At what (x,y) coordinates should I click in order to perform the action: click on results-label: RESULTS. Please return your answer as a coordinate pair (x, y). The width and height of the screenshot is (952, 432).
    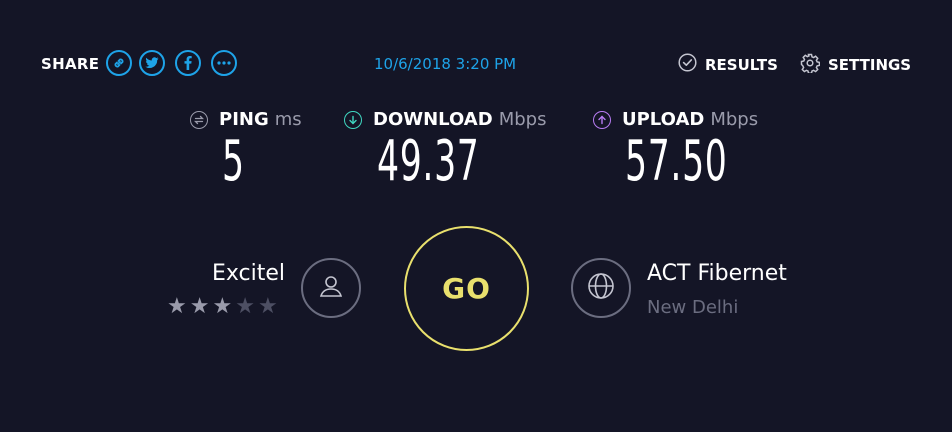
    Looking at the image, I should click on (741, 64).